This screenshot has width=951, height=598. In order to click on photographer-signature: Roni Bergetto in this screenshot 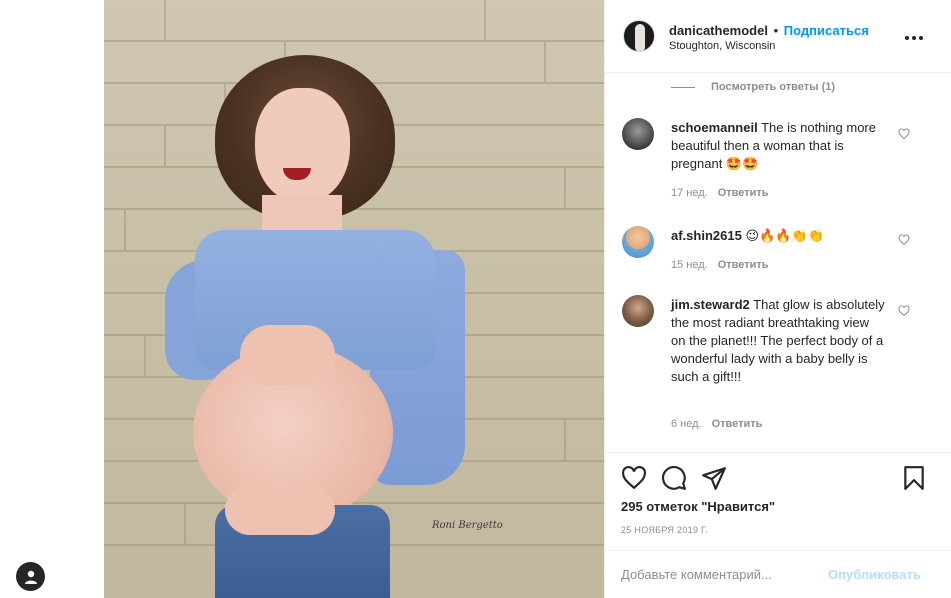, I will do `click(467, 525)`.